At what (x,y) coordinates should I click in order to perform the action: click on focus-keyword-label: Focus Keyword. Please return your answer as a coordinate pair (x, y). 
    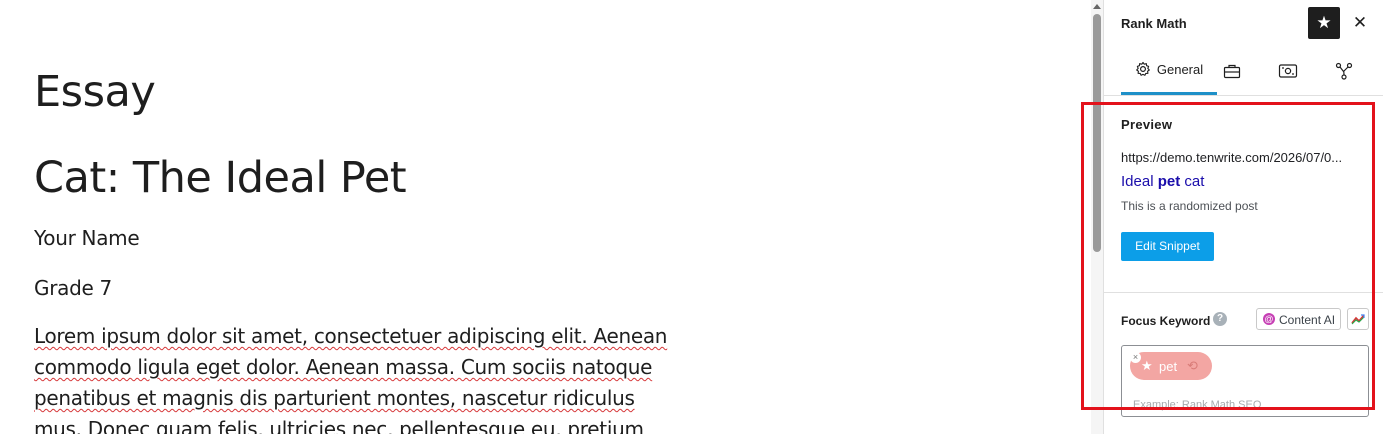
    Looking at the image, I should click on (1166, 321).